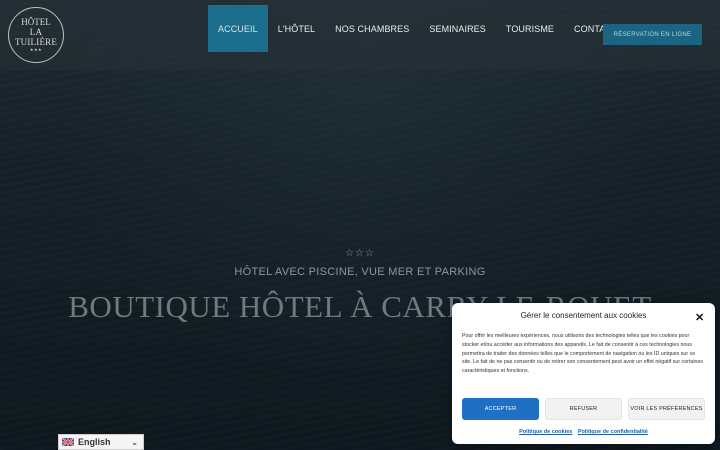  What do you see at coordinates (613, 432) in the screenshot?
I see `privacy-policy-link: Politique de confidentialité` at bounding box center [613, 432].